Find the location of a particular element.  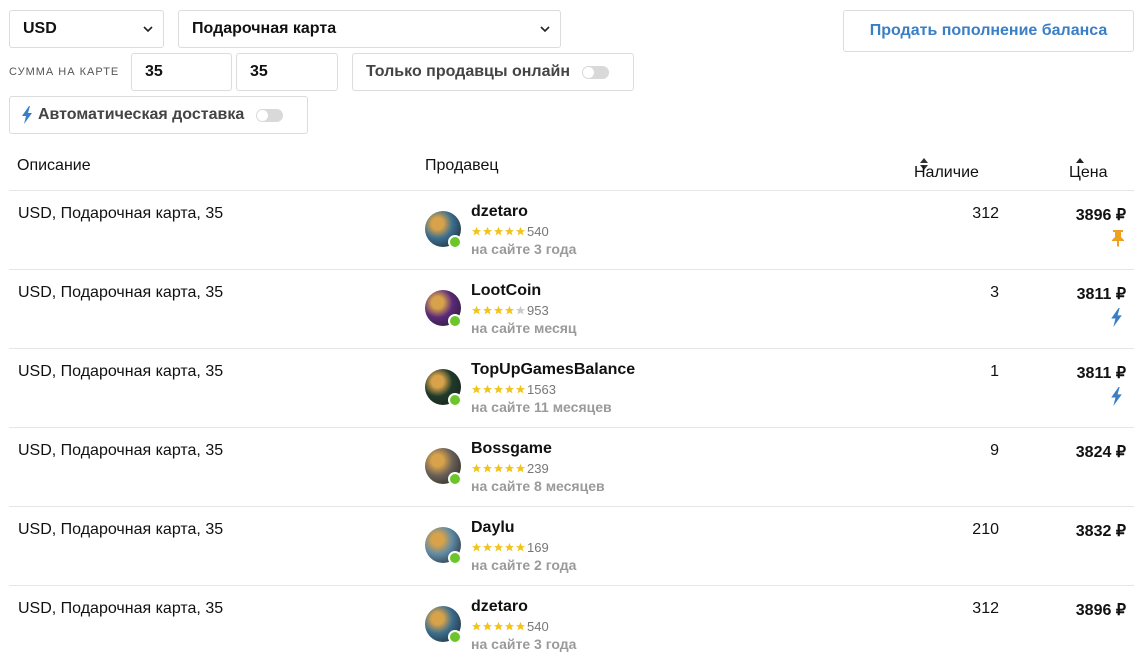

currency-select-value: USD is located at coordinates (40, 28).